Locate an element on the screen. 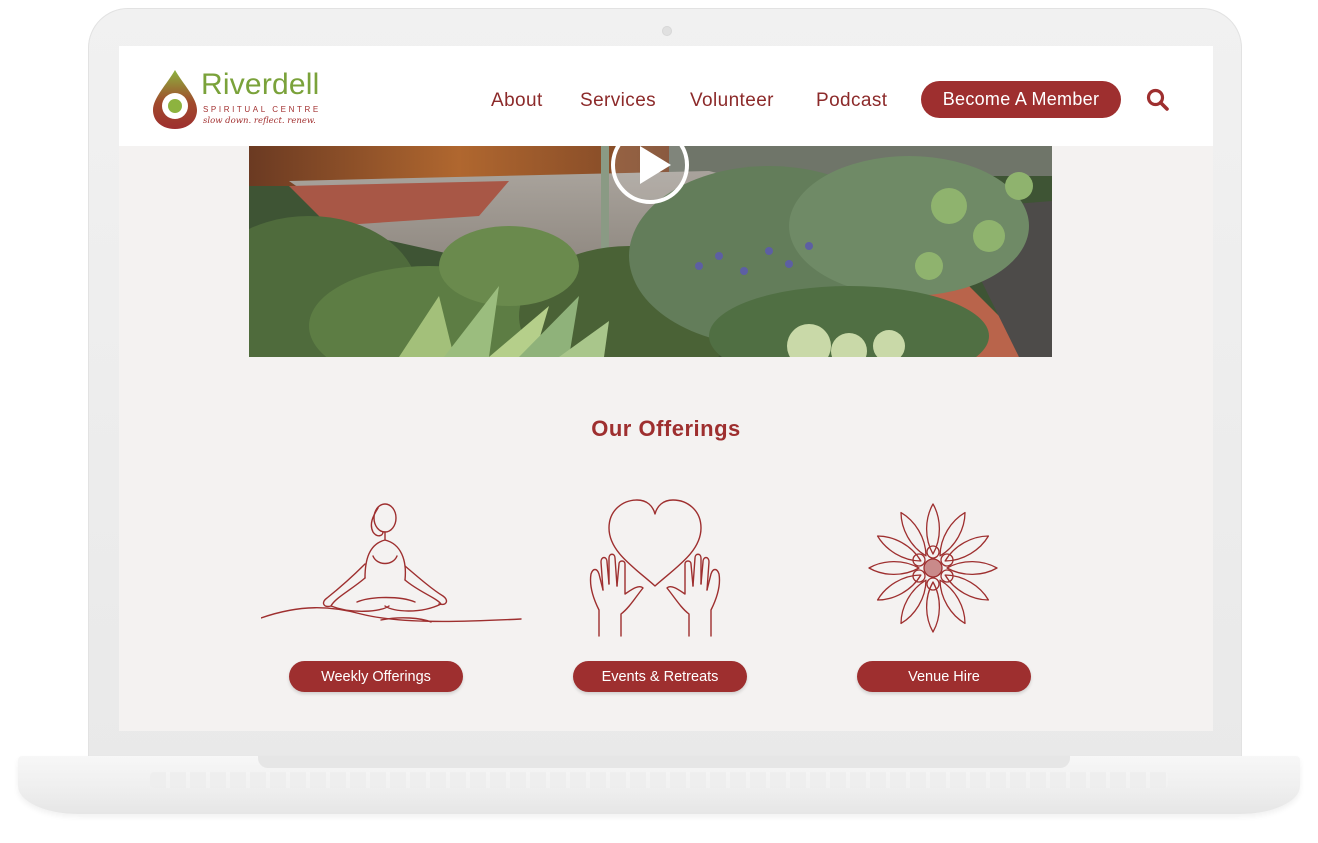 The height and width of the screenshot is (843, 1318). brand-tagline: slow down. reflect. renew. is located at coordinates (259, 121).